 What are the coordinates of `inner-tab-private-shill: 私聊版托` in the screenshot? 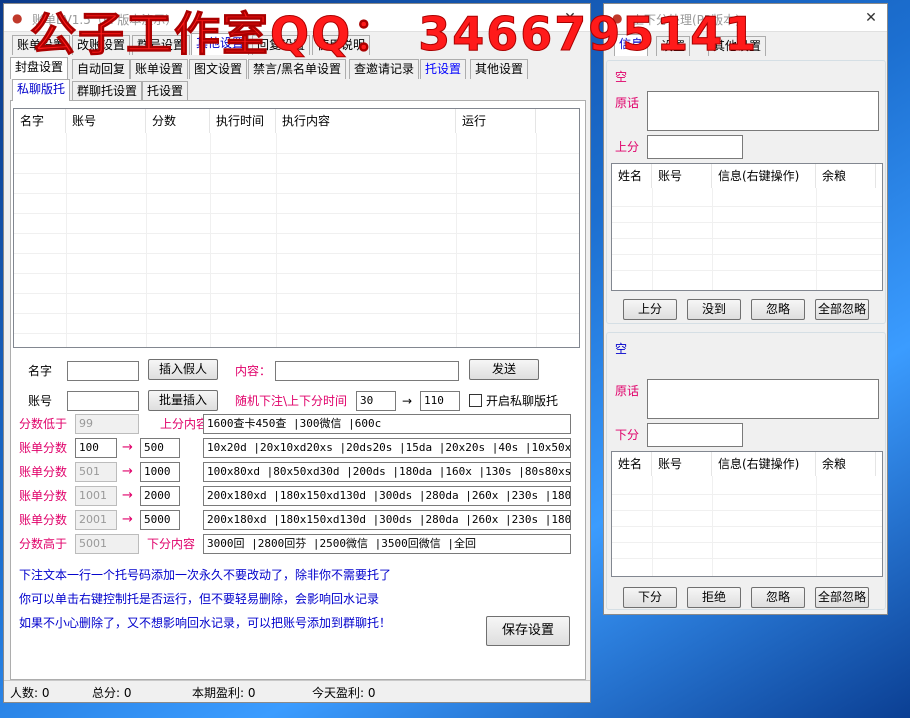 It's located at (41, 90).